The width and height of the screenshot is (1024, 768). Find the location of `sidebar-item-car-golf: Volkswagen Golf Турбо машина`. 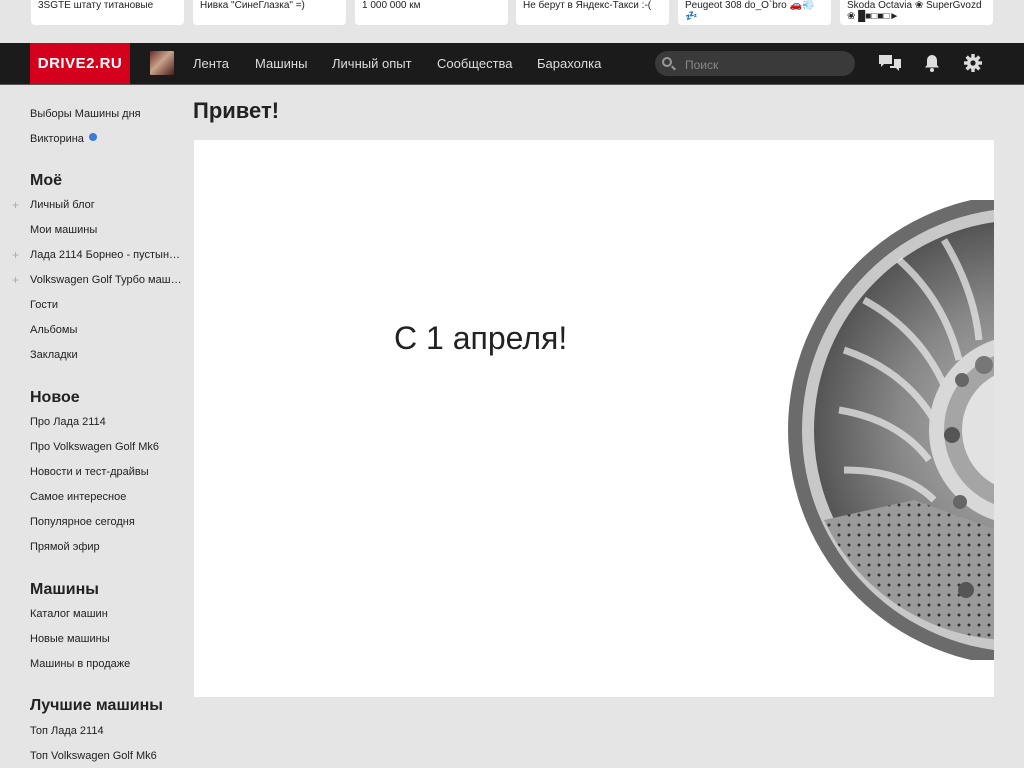

sidebar-item-car-golf: Volkswagen Golf Турбо машина is located at coordinates (107, 280).